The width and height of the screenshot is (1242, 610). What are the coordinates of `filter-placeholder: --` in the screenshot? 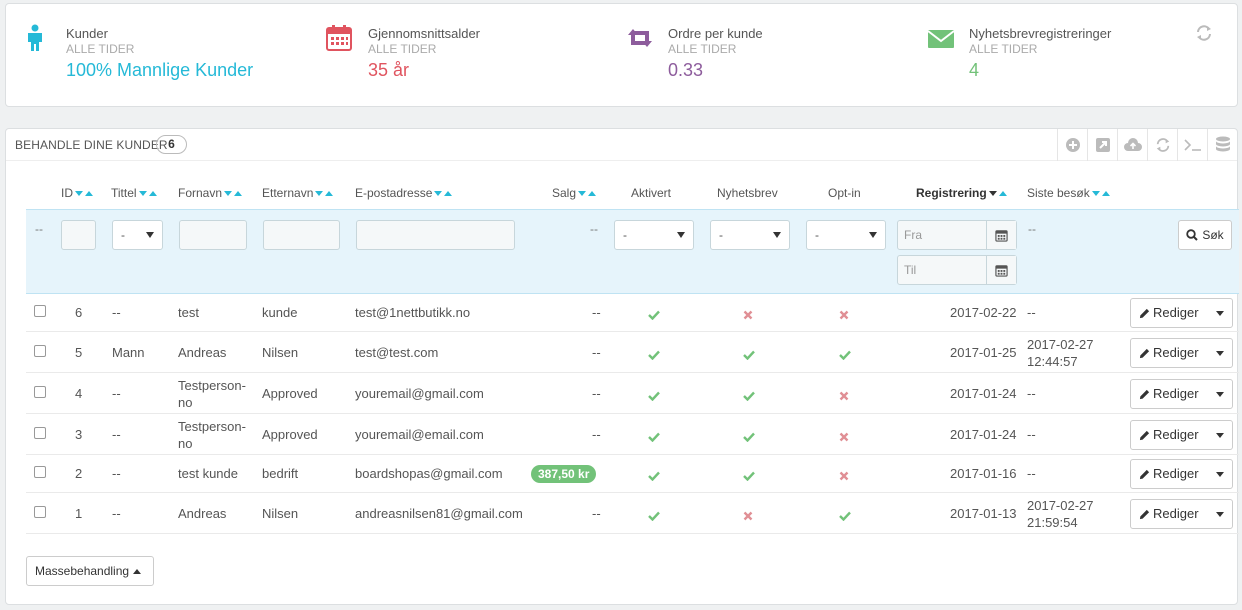 It's located at (39, 229).